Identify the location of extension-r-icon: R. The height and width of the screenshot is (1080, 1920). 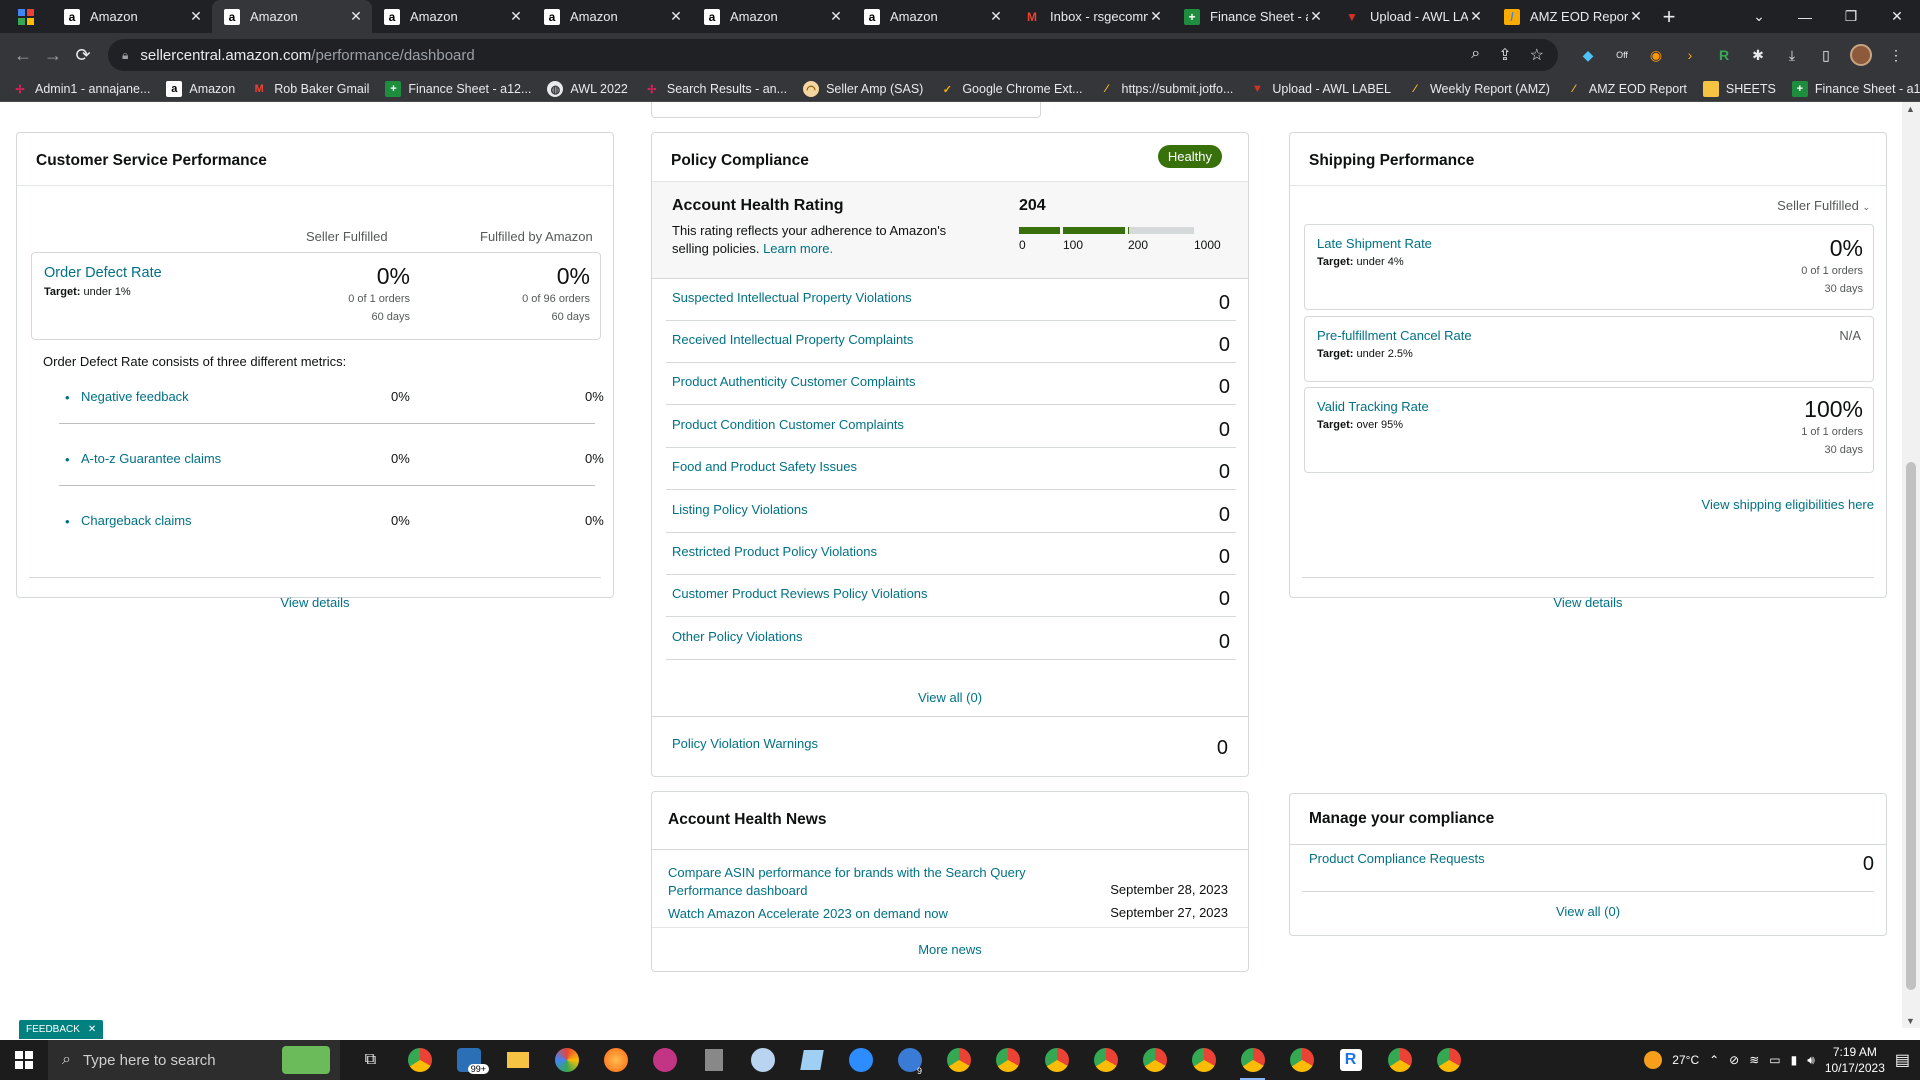
(1724, 55).